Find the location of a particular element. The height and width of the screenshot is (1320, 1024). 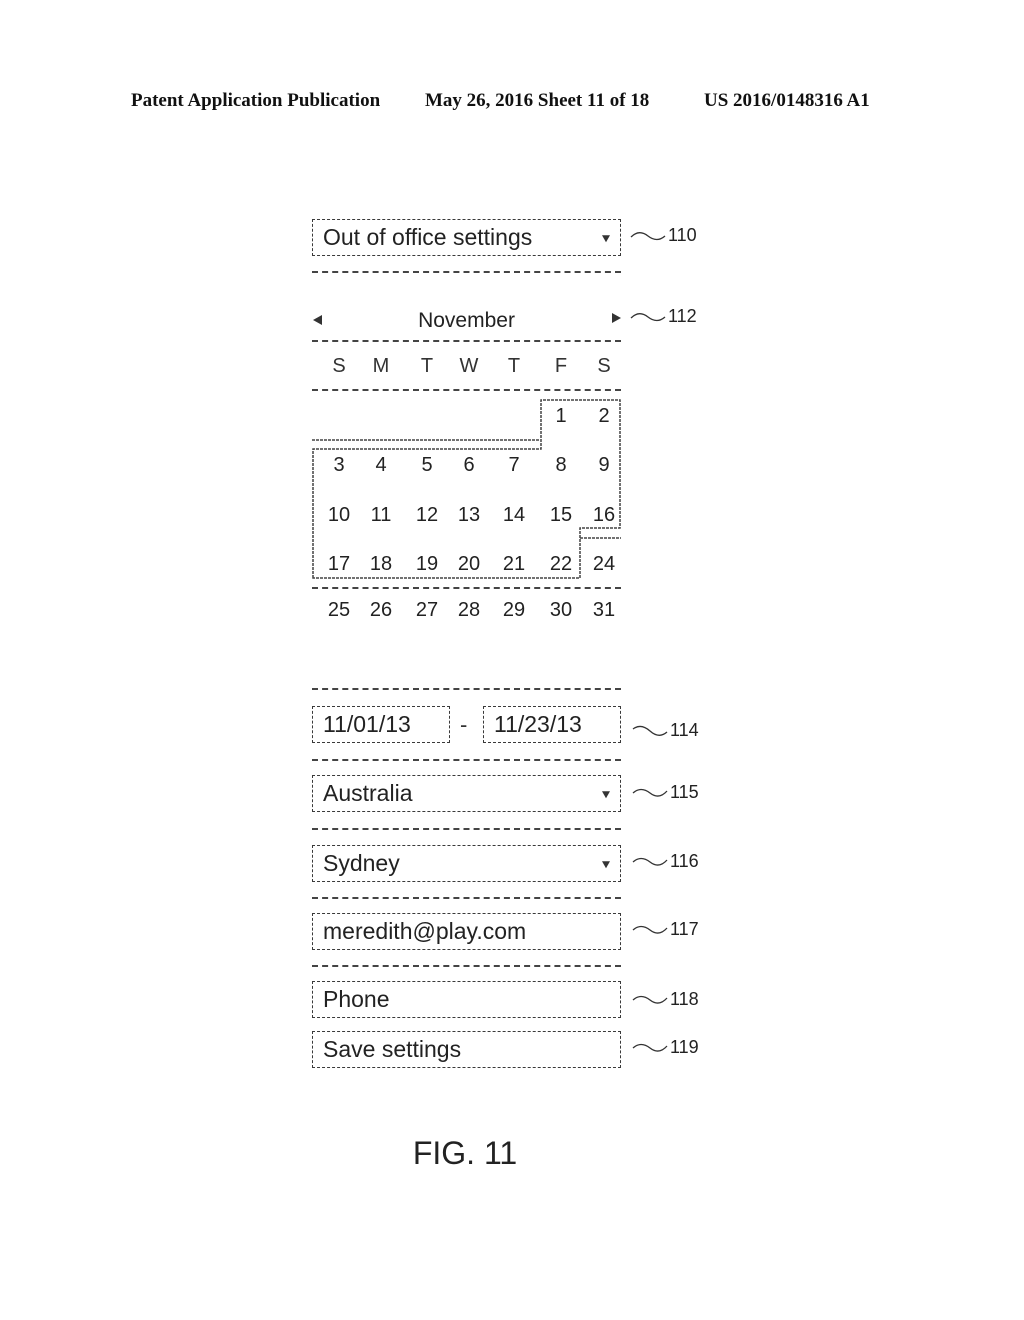

reference-label-110: 110 is located at coordinates (663, 235).